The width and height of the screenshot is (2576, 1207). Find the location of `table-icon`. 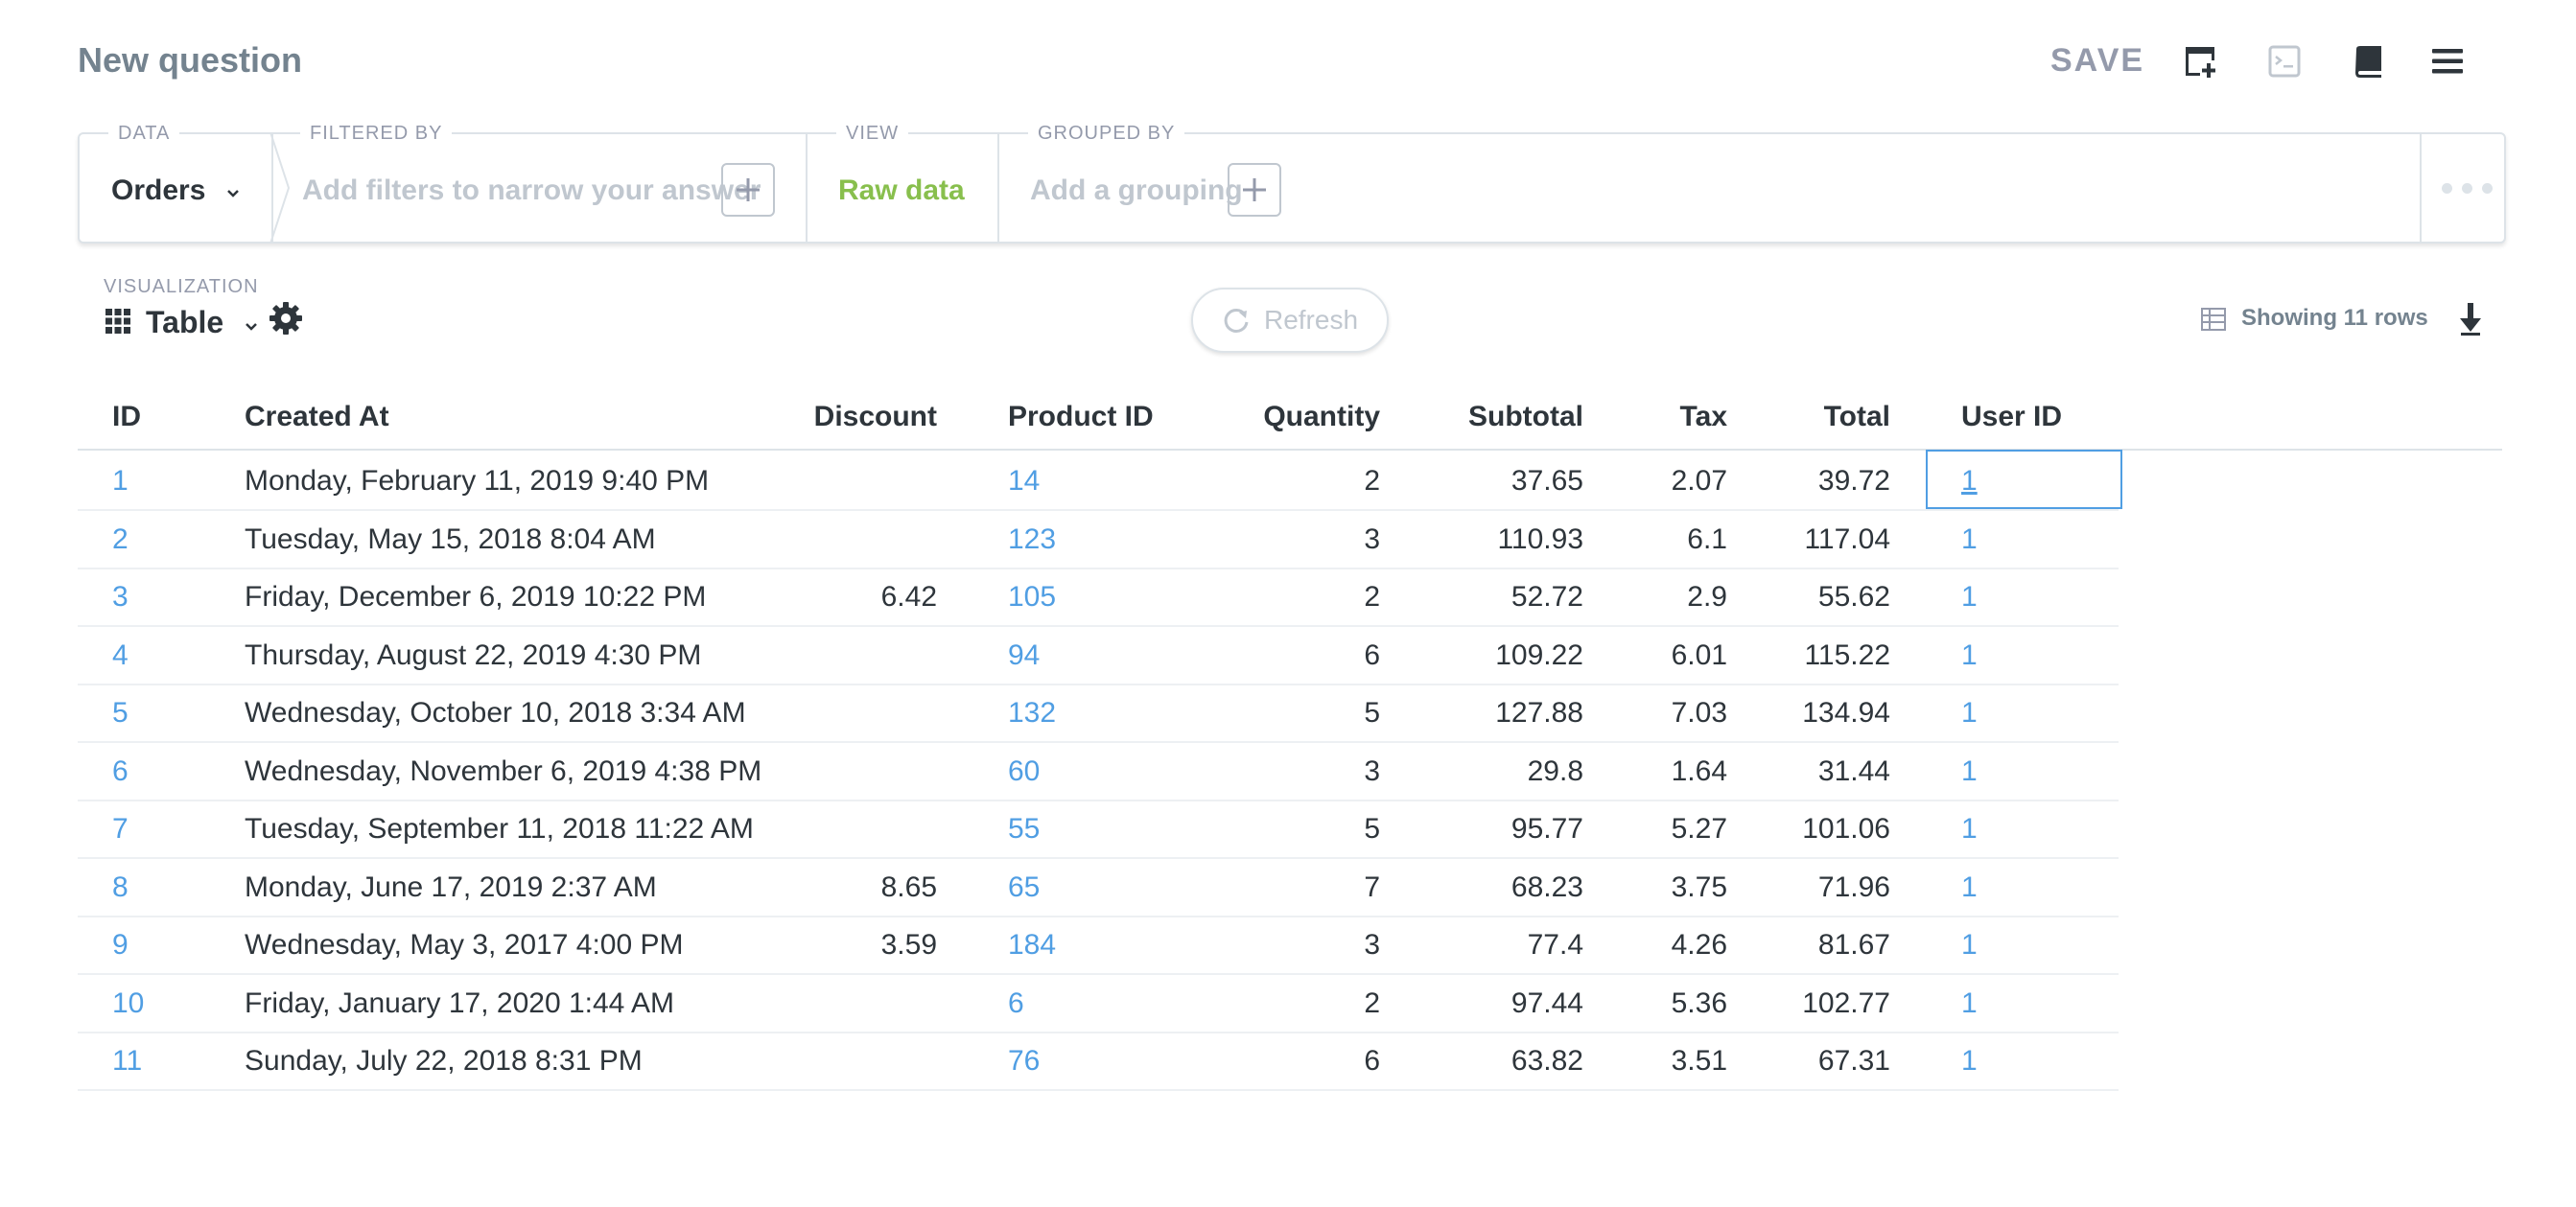

table-icon is located at coordinates (2213, 322).